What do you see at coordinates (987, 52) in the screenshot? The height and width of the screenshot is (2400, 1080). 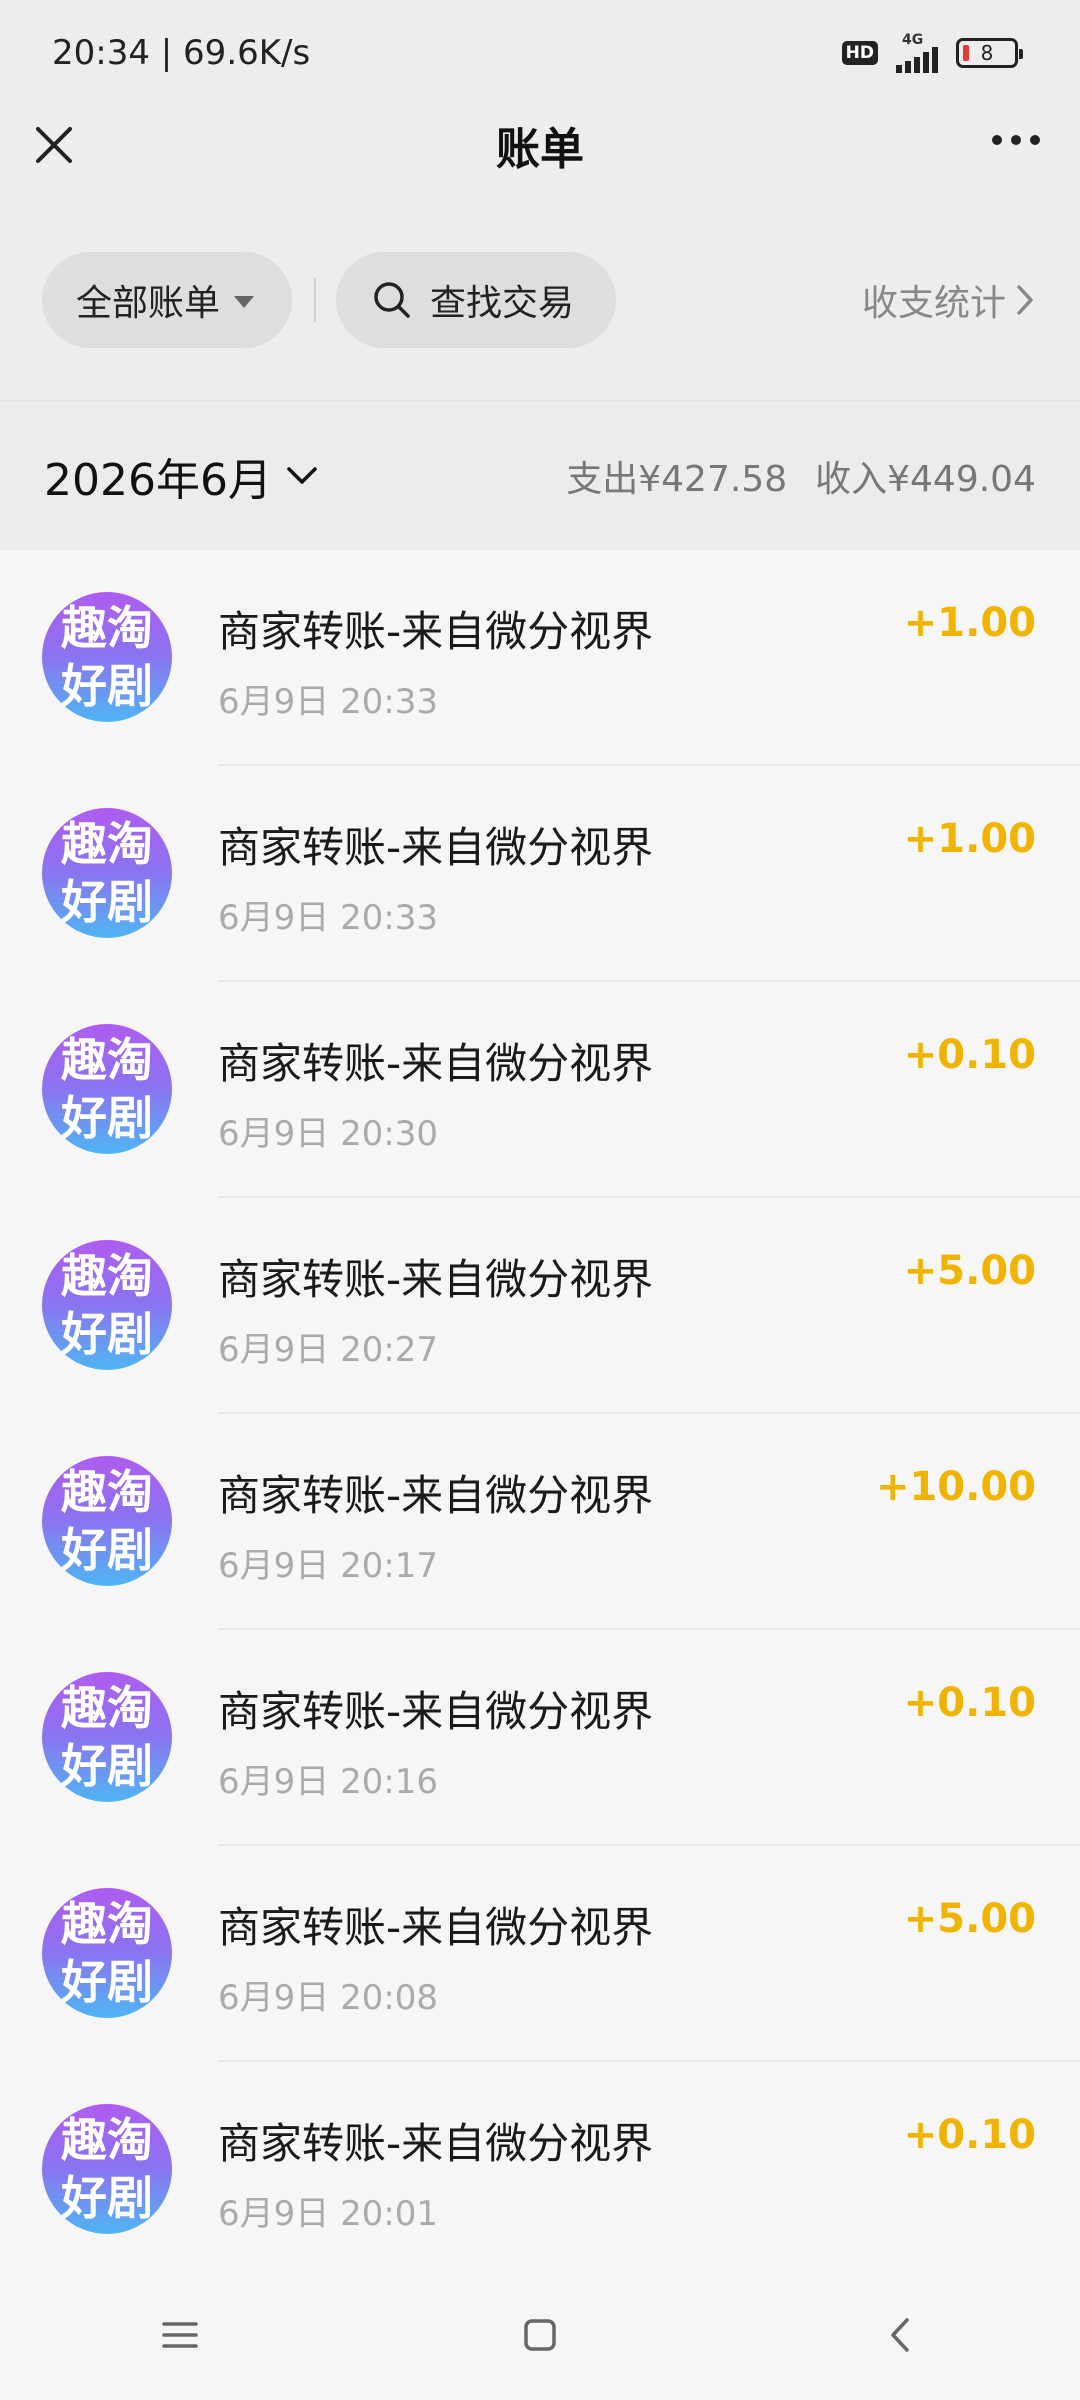 I see `battery-level: 8` at bounding box center [987, 52].